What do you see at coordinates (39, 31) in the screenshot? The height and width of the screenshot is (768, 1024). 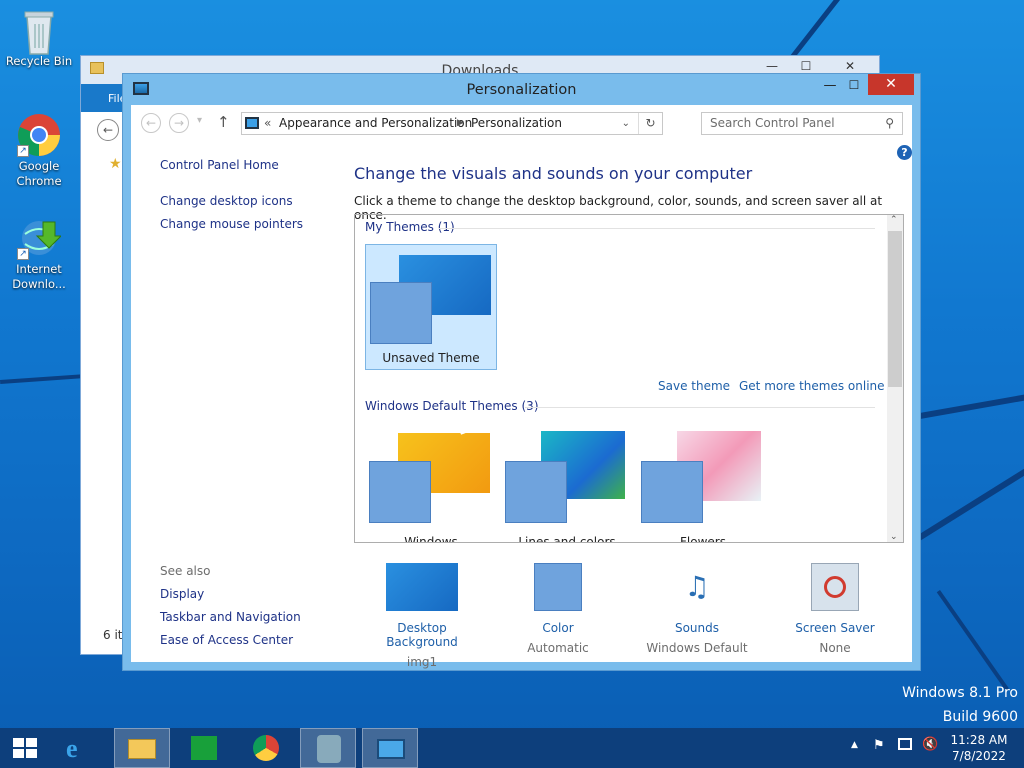 I see `recycle-bin-icon` at bounding box center [39, 31].